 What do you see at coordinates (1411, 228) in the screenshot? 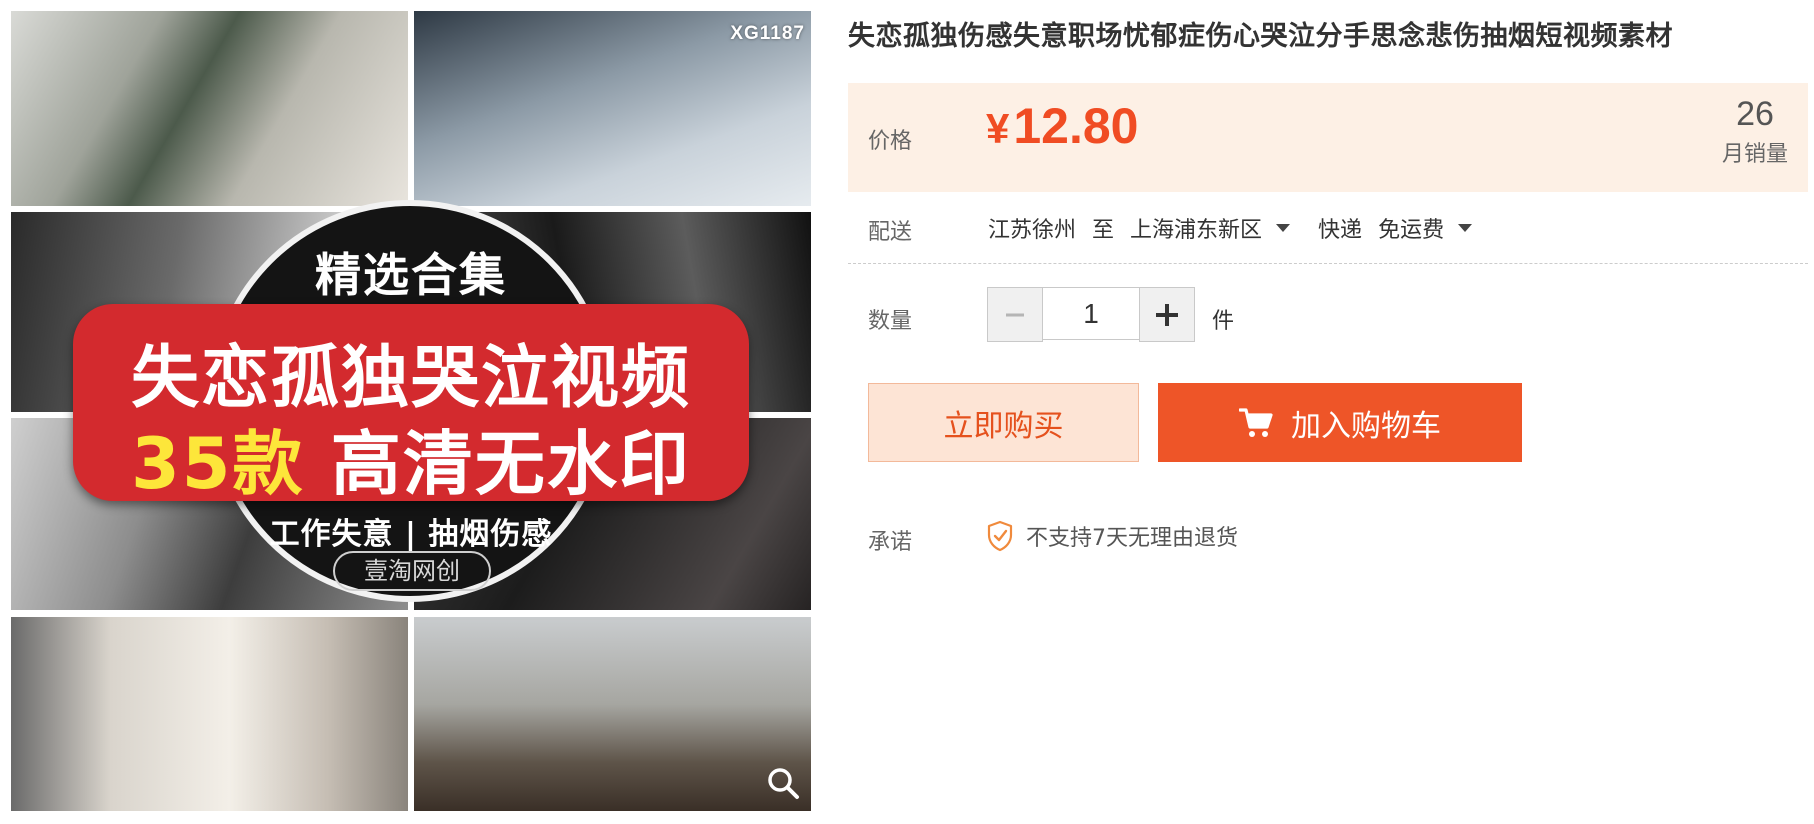
I see `ship-fee: 免运费` at bounding box center [1411, 228].